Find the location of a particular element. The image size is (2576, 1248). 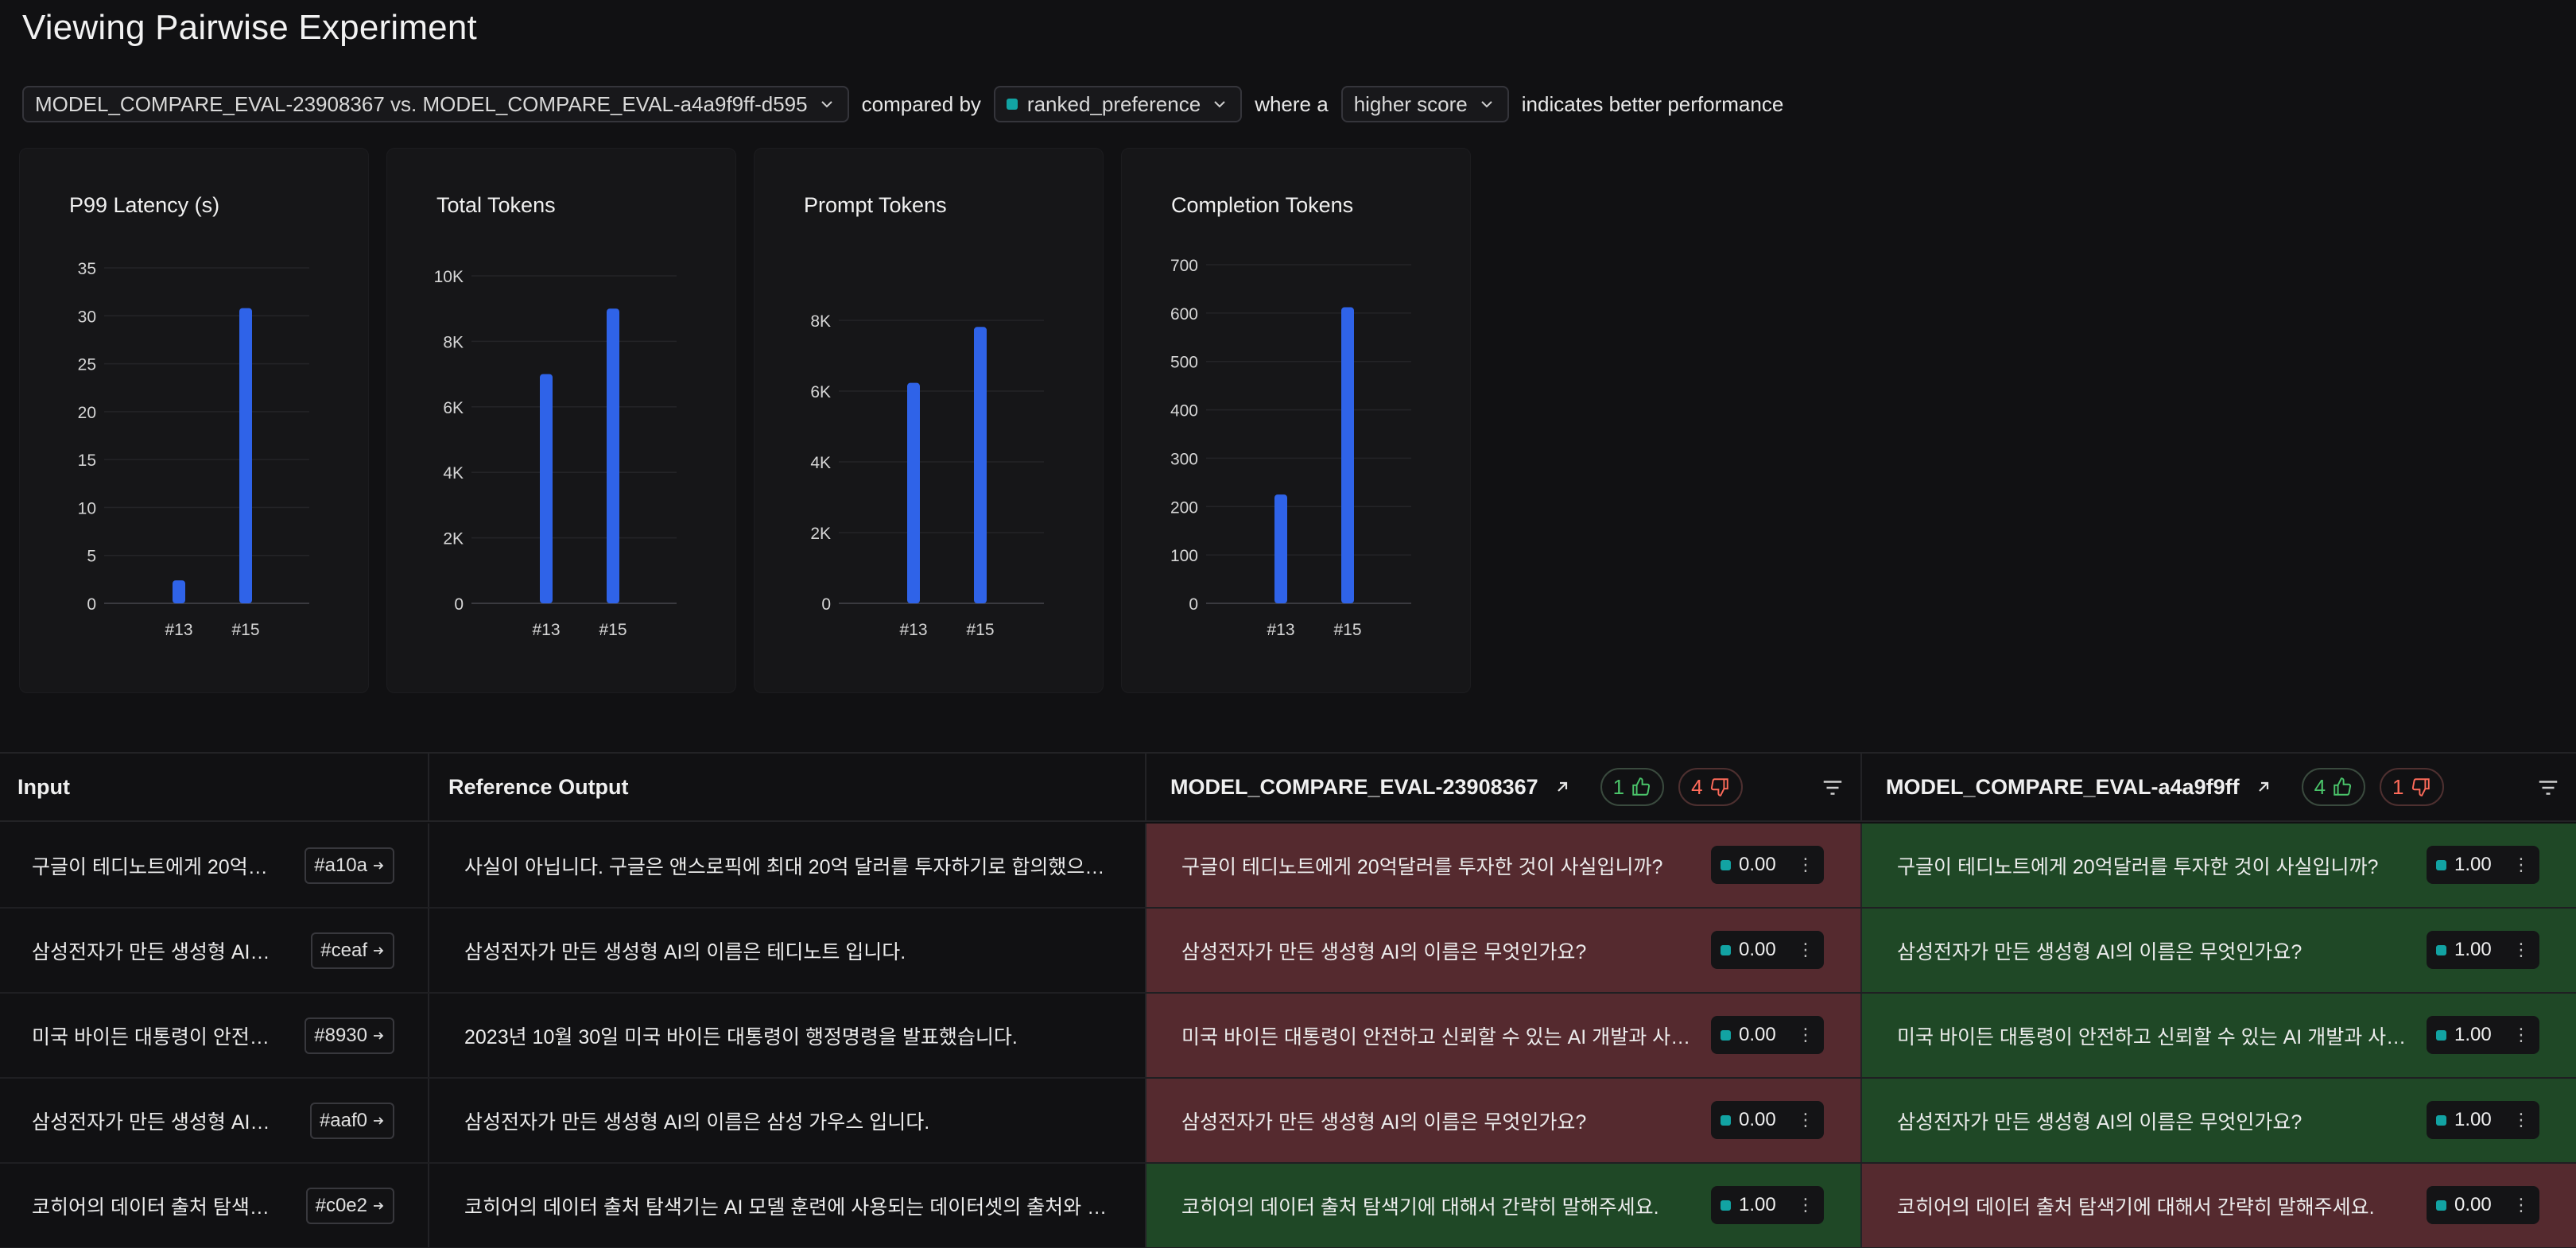

example-id-link: #c0e2 is located at coordinates (350, 1206).